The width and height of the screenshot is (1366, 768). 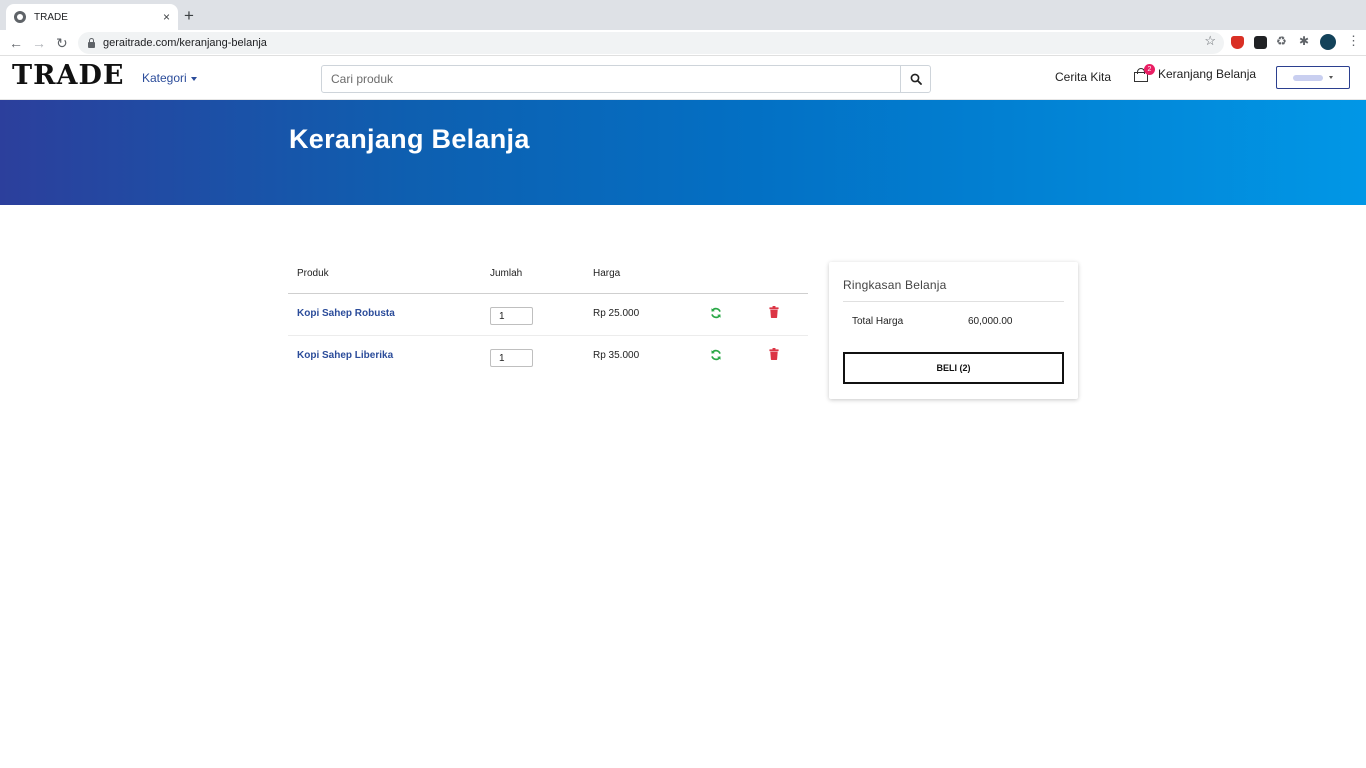 I want to click on table-header: Produk Jumlah Harga, so click(x=548, y=276).